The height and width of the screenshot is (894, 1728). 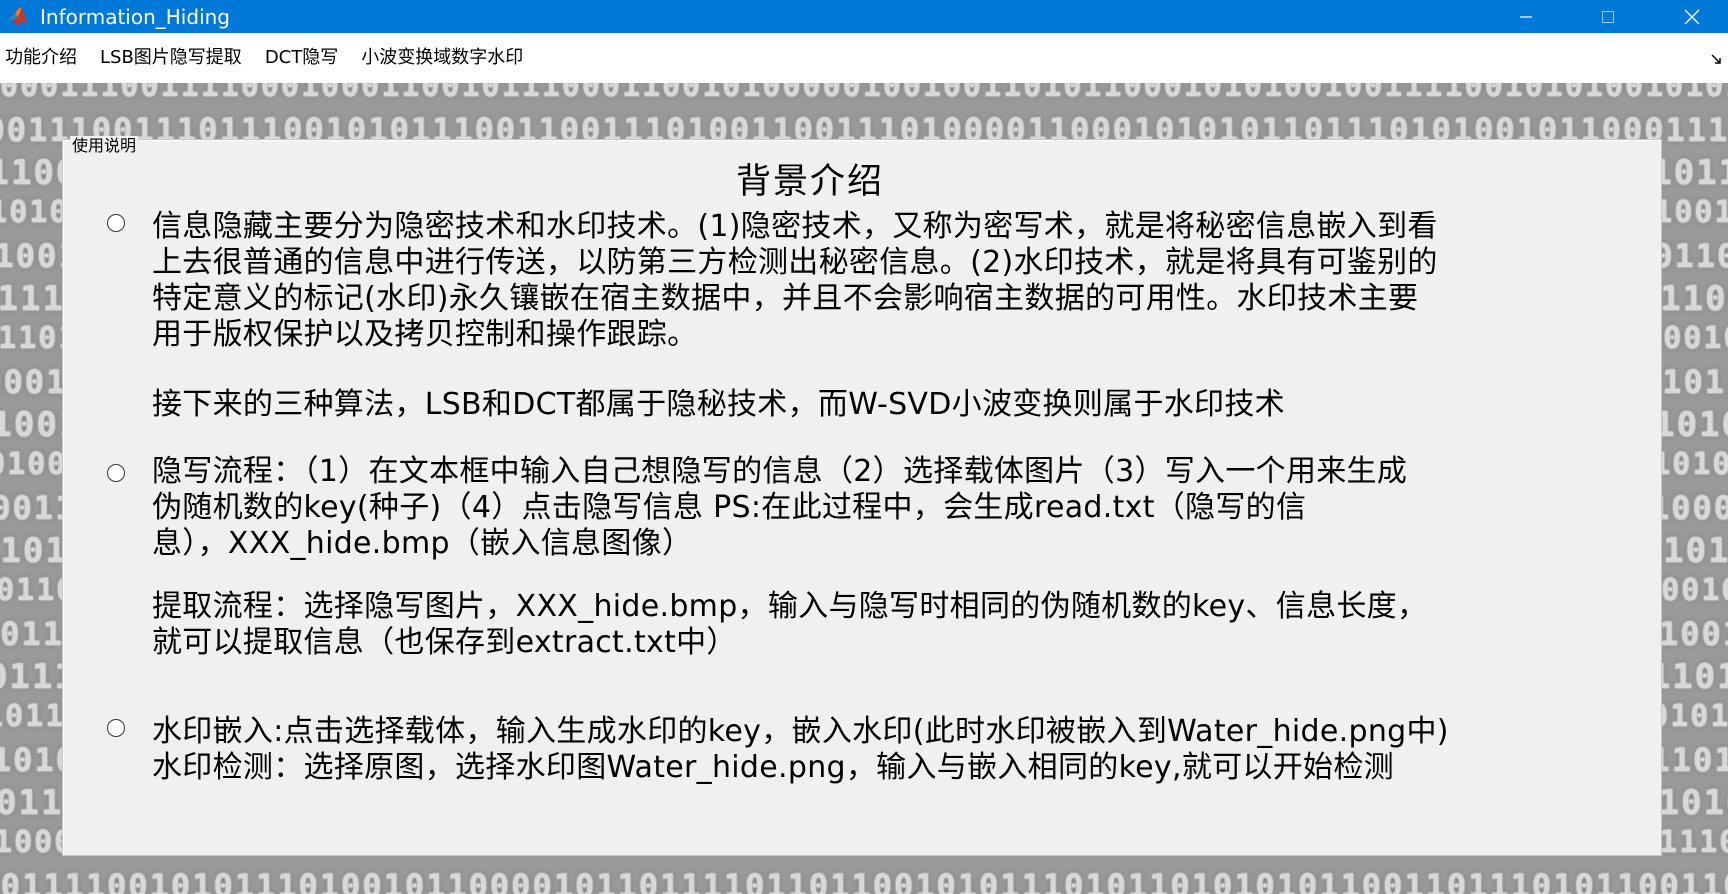 I want to click on menu-item-lsb: LSB图片隐写提取, so click(x=174, y=58).